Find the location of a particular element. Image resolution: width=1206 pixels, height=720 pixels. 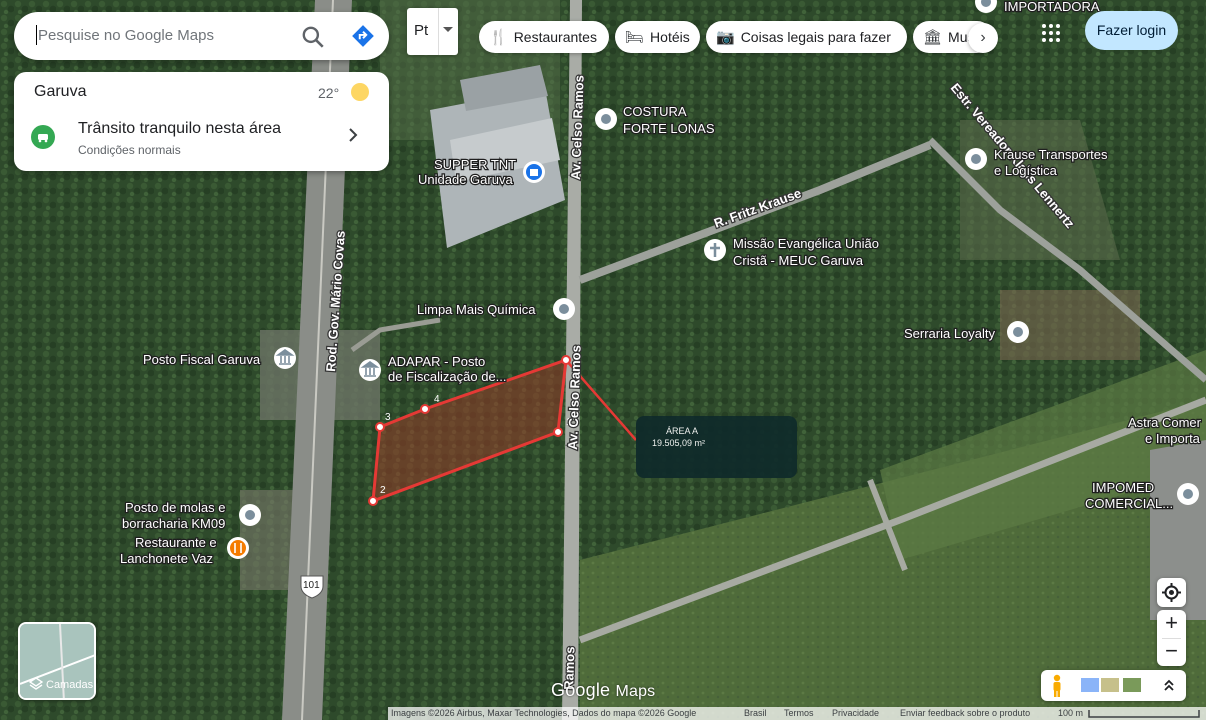

divider is located at coordinates (438, 31).